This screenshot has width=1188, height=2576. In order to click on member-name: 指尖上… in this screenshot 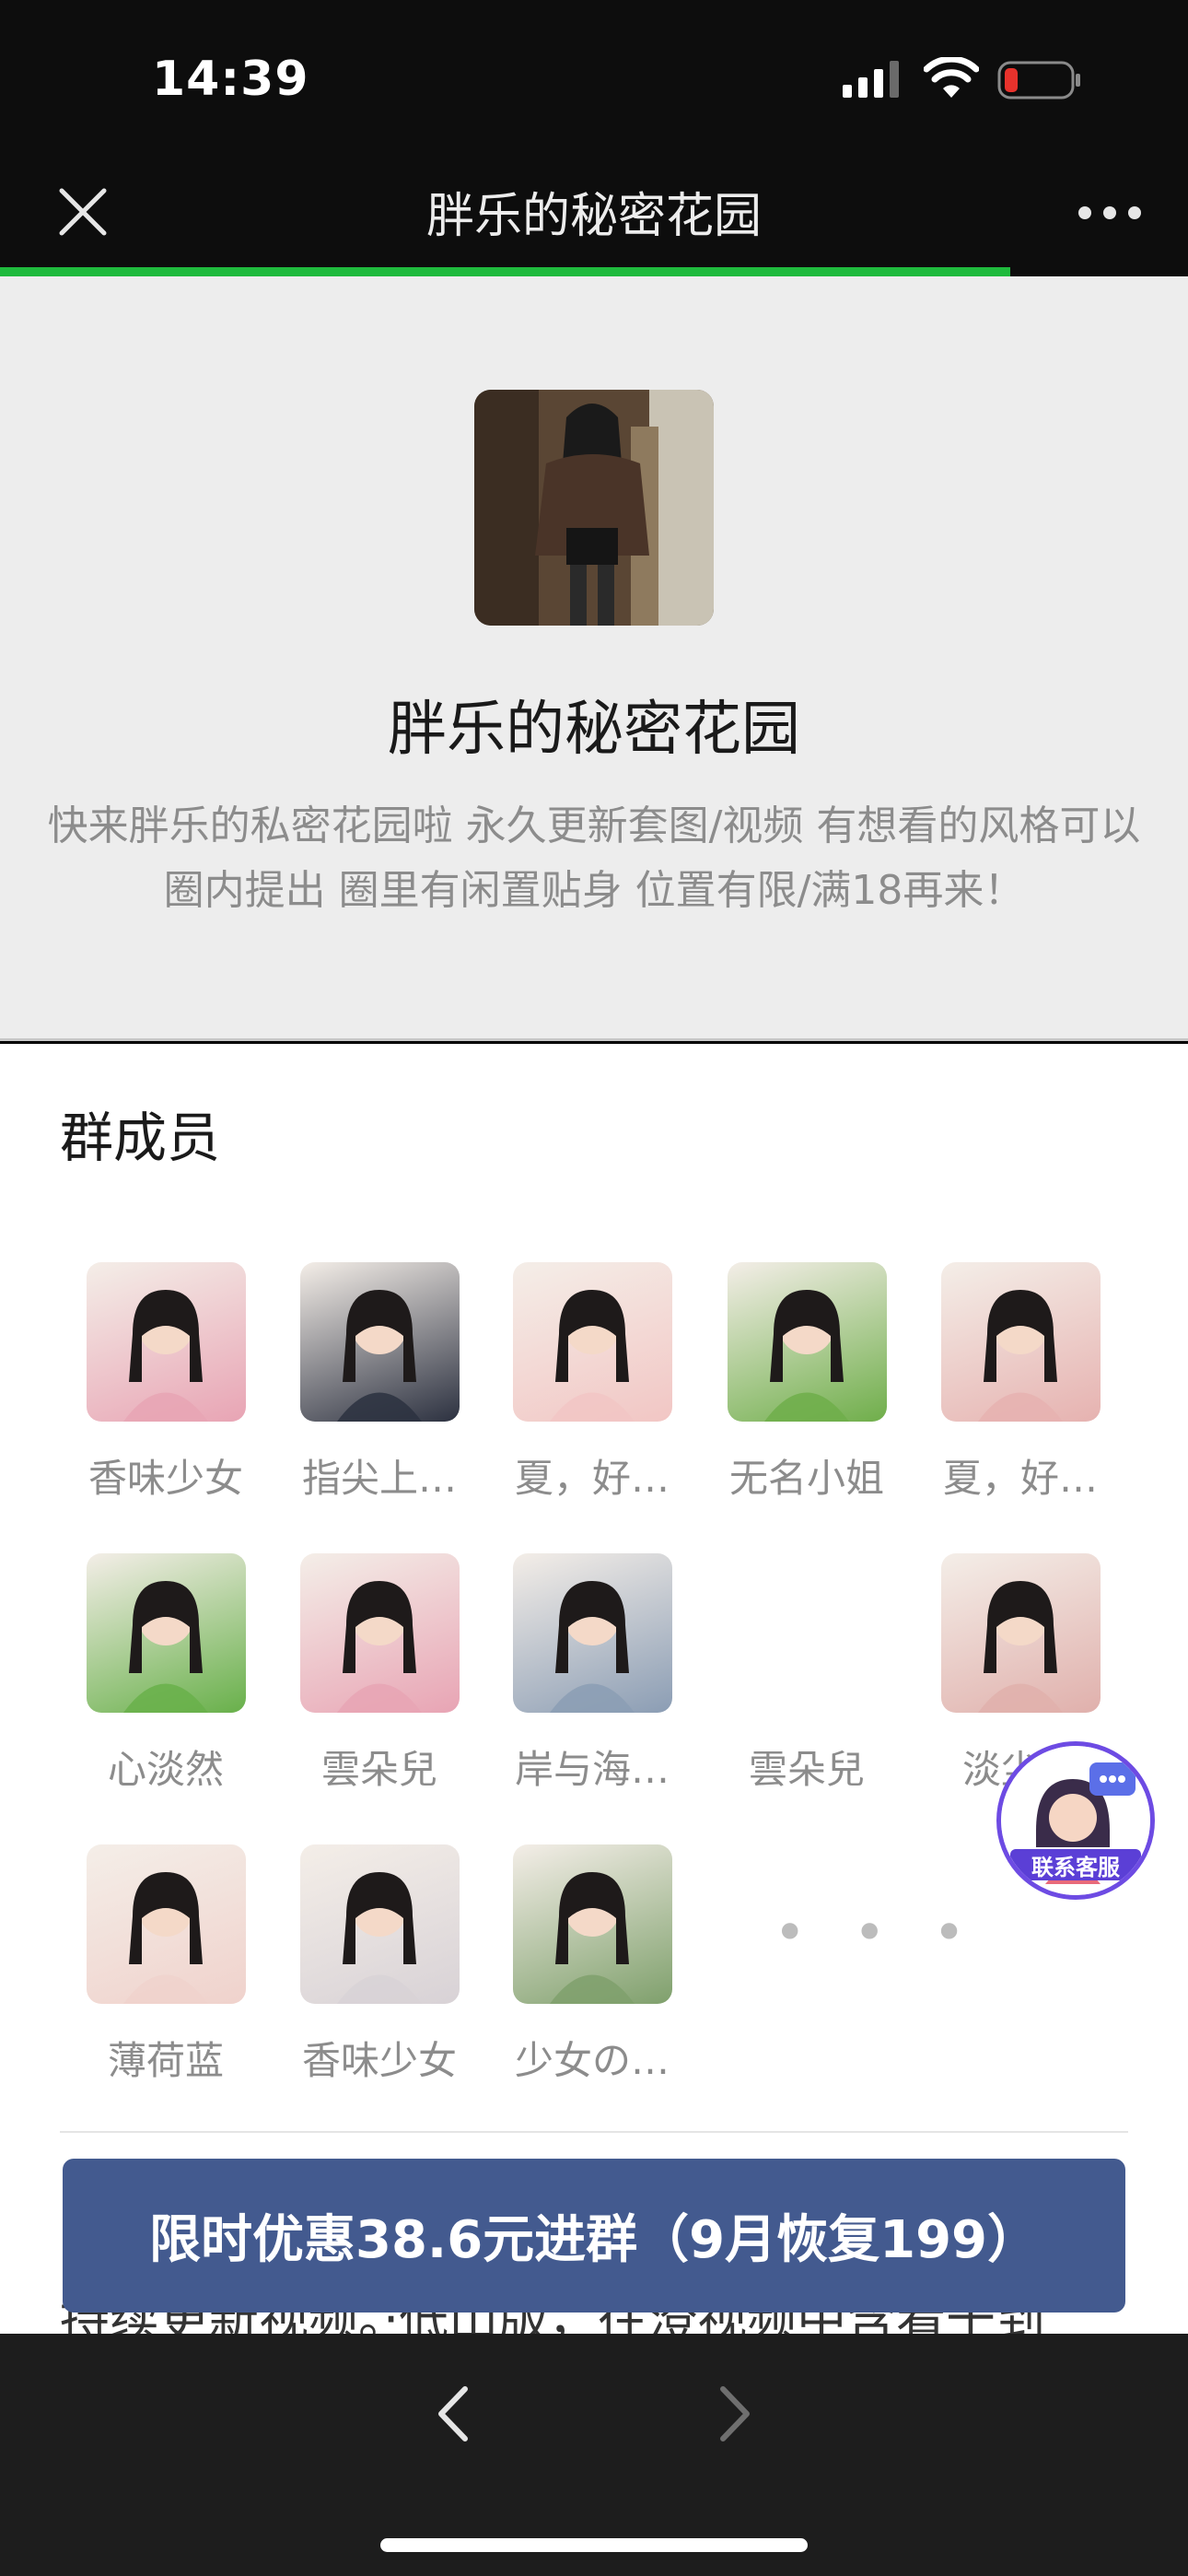, I will do `click(379, 1478)`.